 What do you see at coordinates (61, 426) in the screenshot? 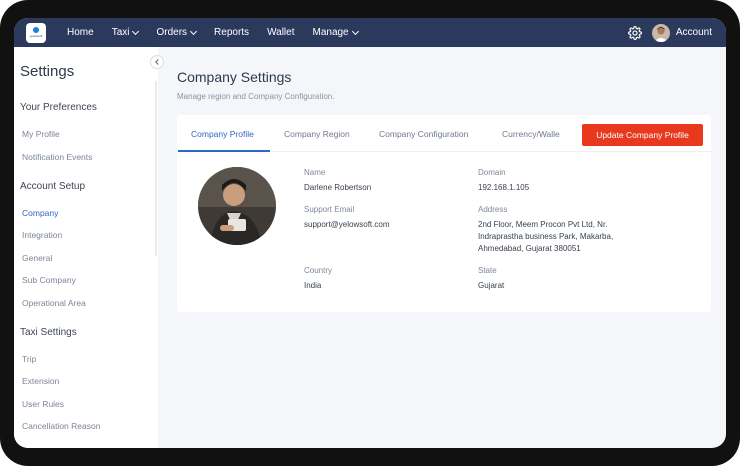
I see `sidebar-item-cancellation-reason: Cancellation Reason` at bounding box center [61, 426].